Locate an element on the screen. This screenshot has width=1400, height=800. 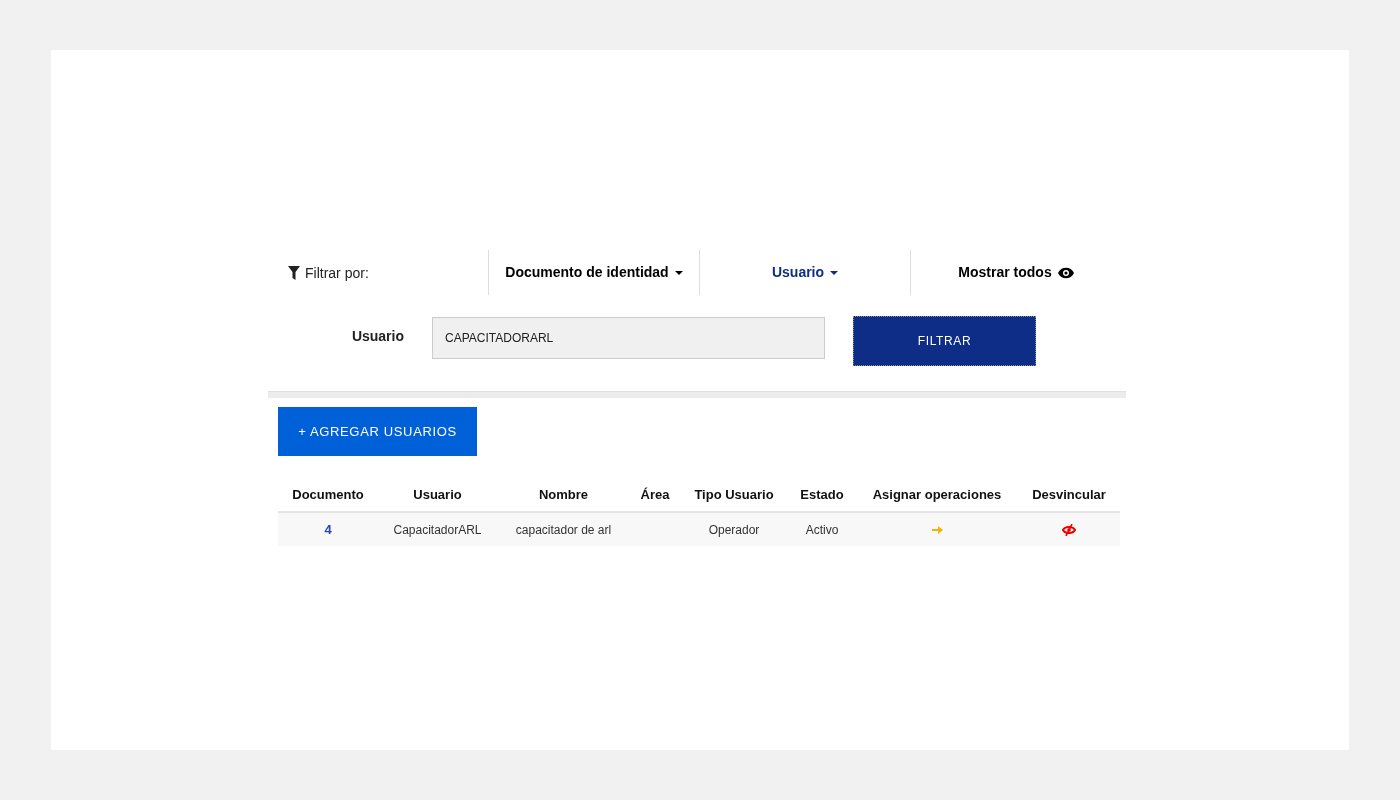
eye-icon is located at coordinates (1065, 272).